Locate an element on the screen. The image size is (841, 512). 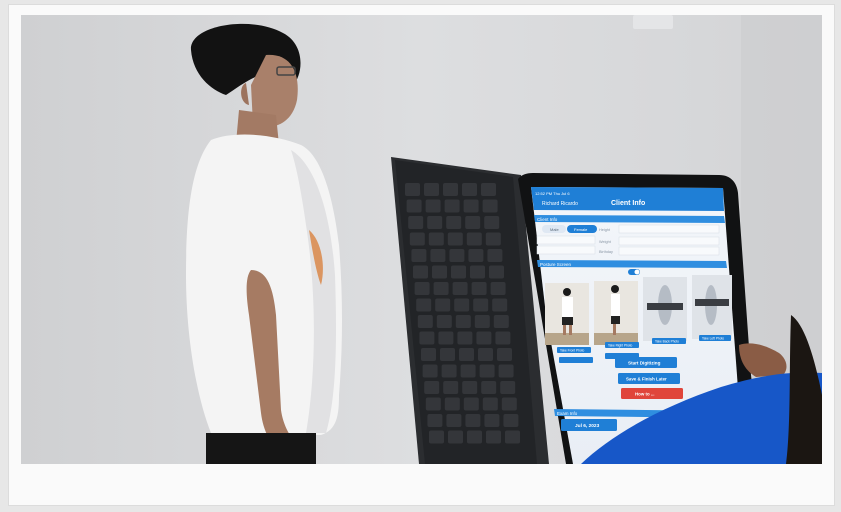
birthday-label: Birthday is located at coordinates (606, 252).